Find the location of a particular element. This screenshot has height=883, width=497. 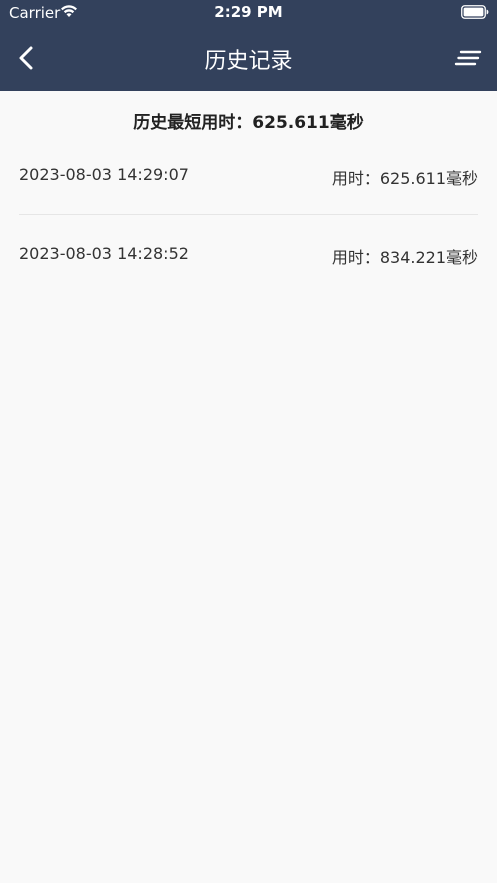

history-row: 2023-08-03 14:28:52 用时：834.221毫秒 is located at coordinates (248, 254).